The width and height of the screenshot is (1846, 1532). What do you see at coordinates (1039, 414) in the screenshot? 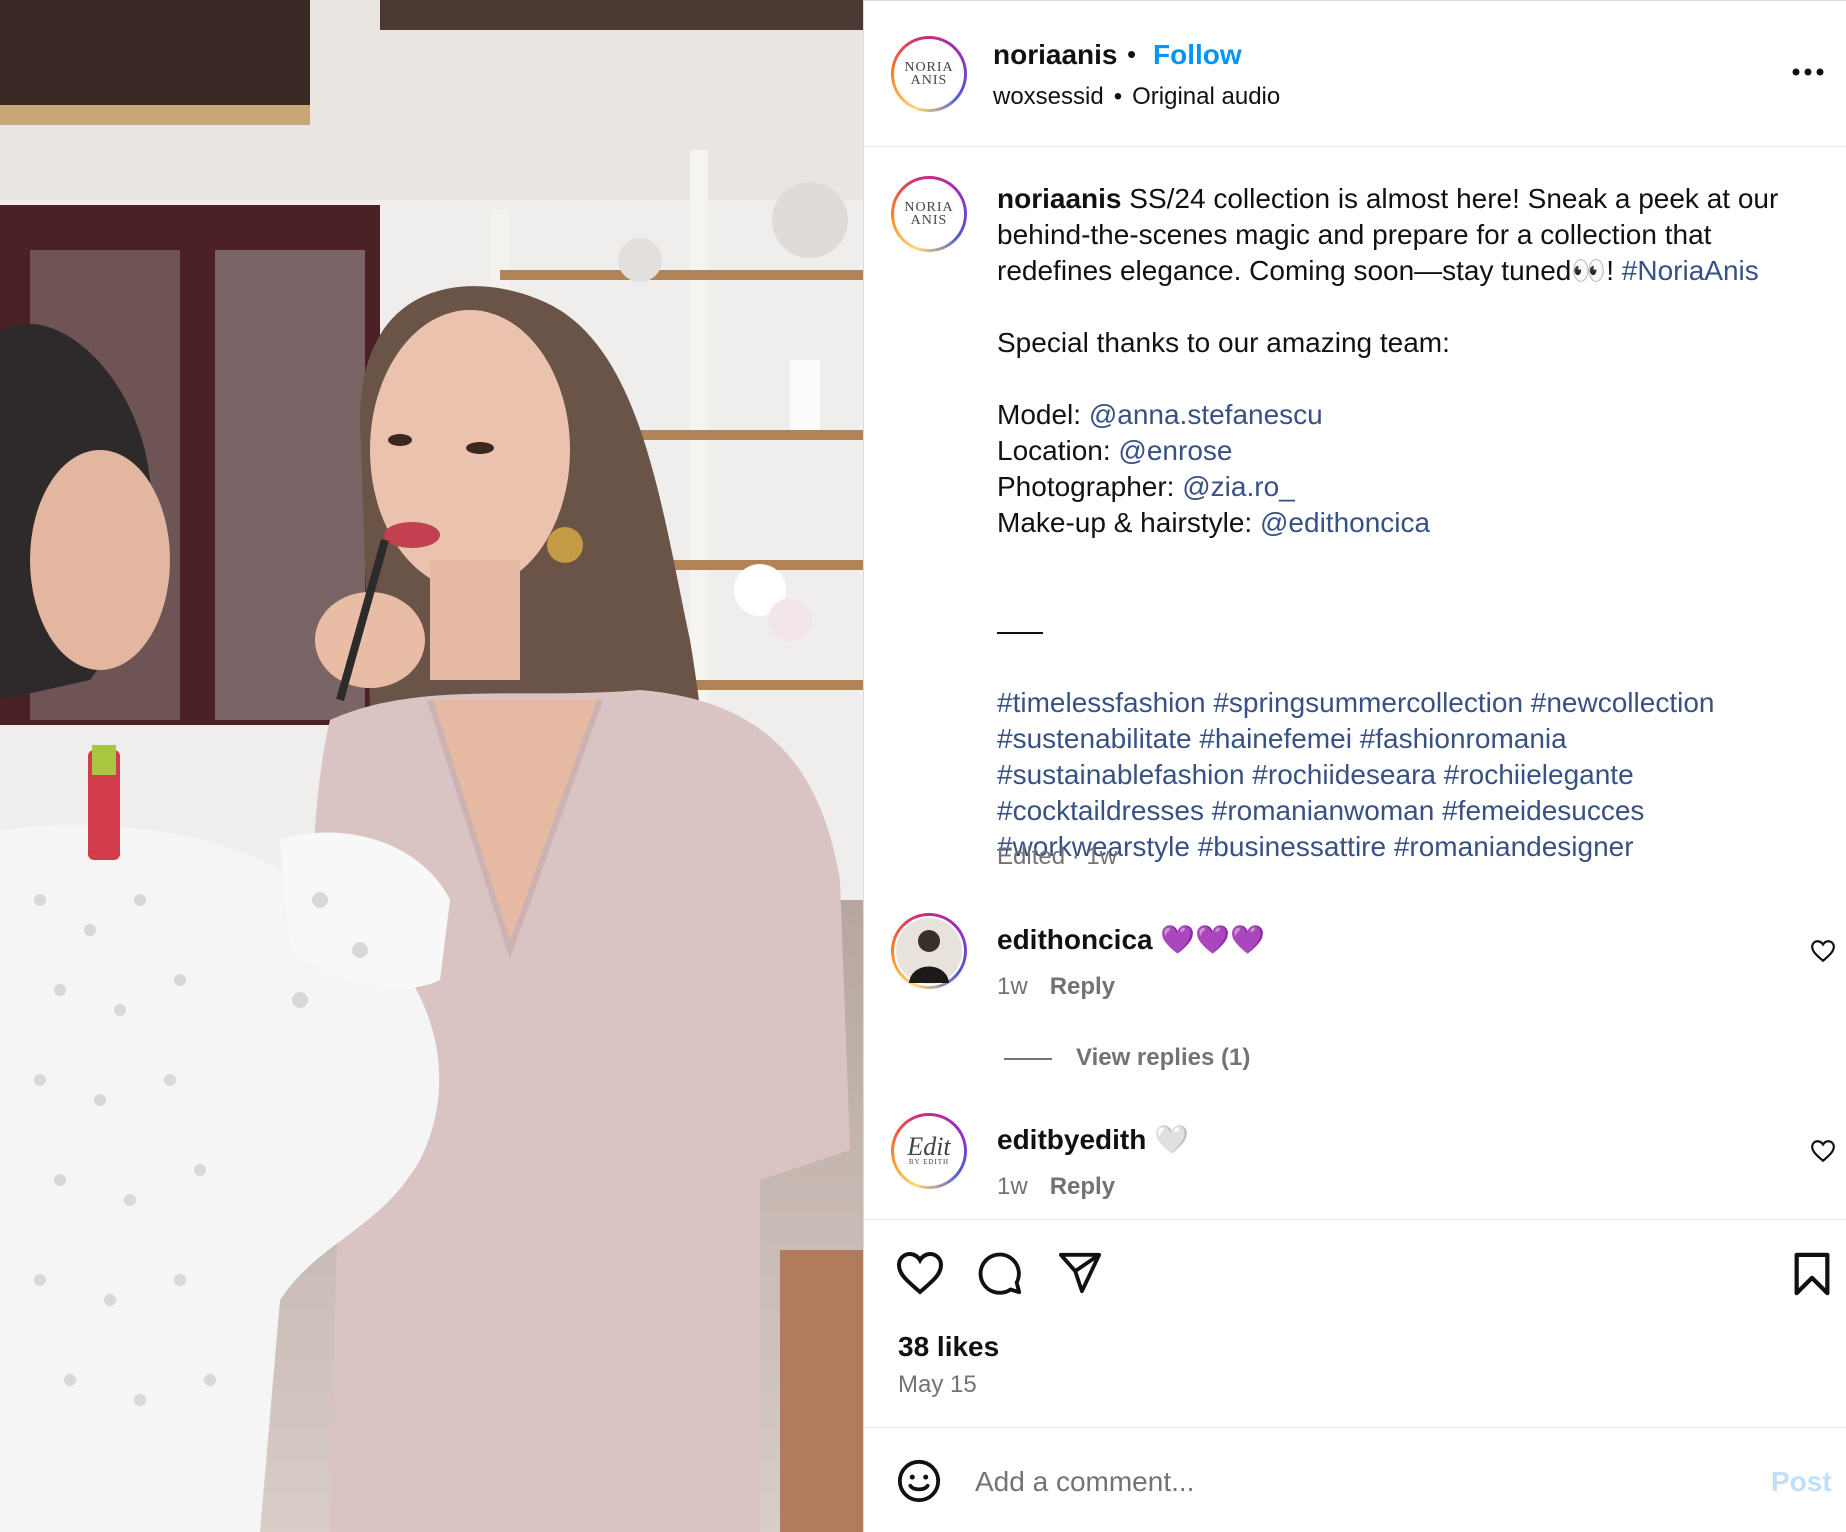
I see `credit-label: Model:` at bounding box center [1039, 414].